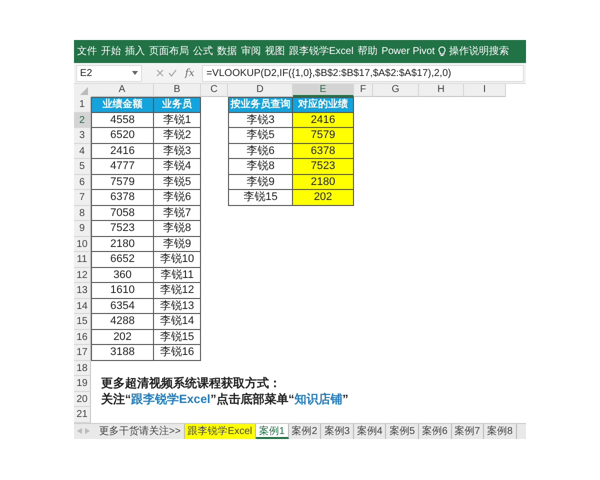  What do you see at coordinates (177, 244) in the screenshot?
I see `table-cell: 李锐9` at bounding box center [177, 244].